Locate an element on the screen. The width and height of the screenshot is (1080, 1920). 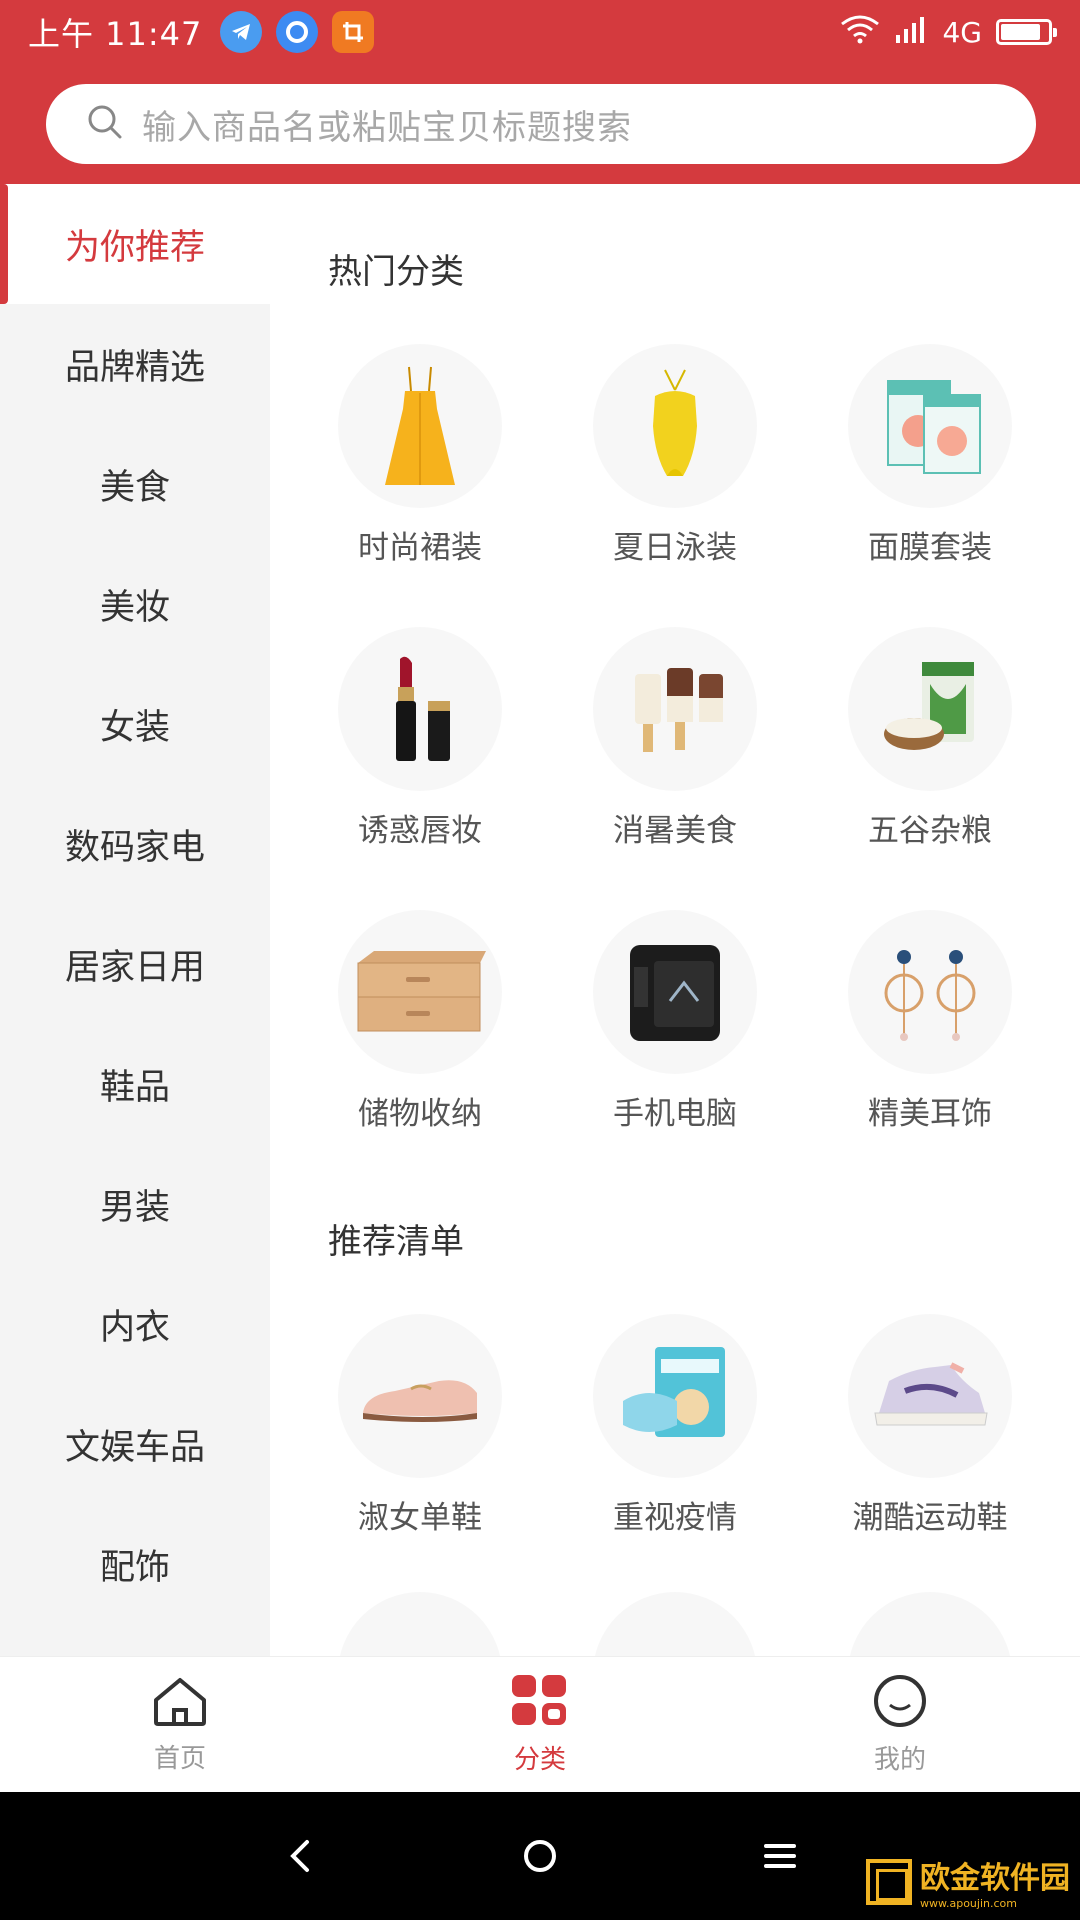
sidebar-item-label: 配饰 is located at coordinates (134, 1567).